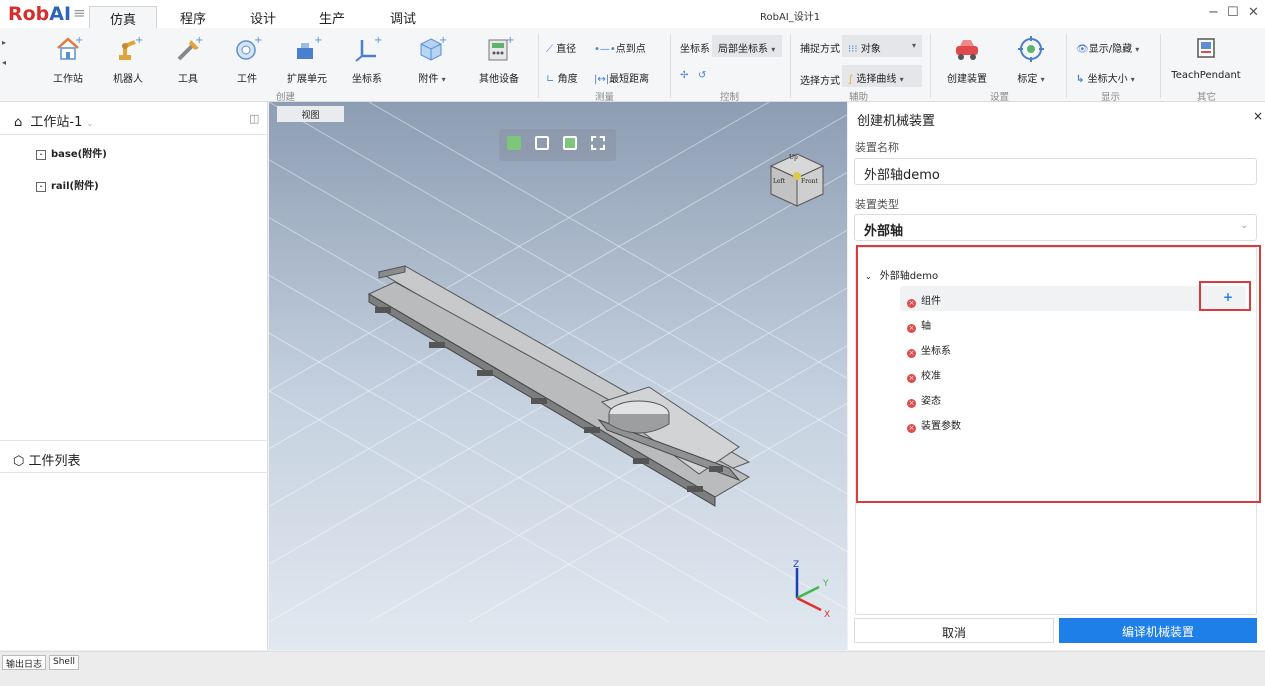 The height and width of the screenshot is (686, 1265). I want to click on view-cube: Up Left Front, so click(797, 180).